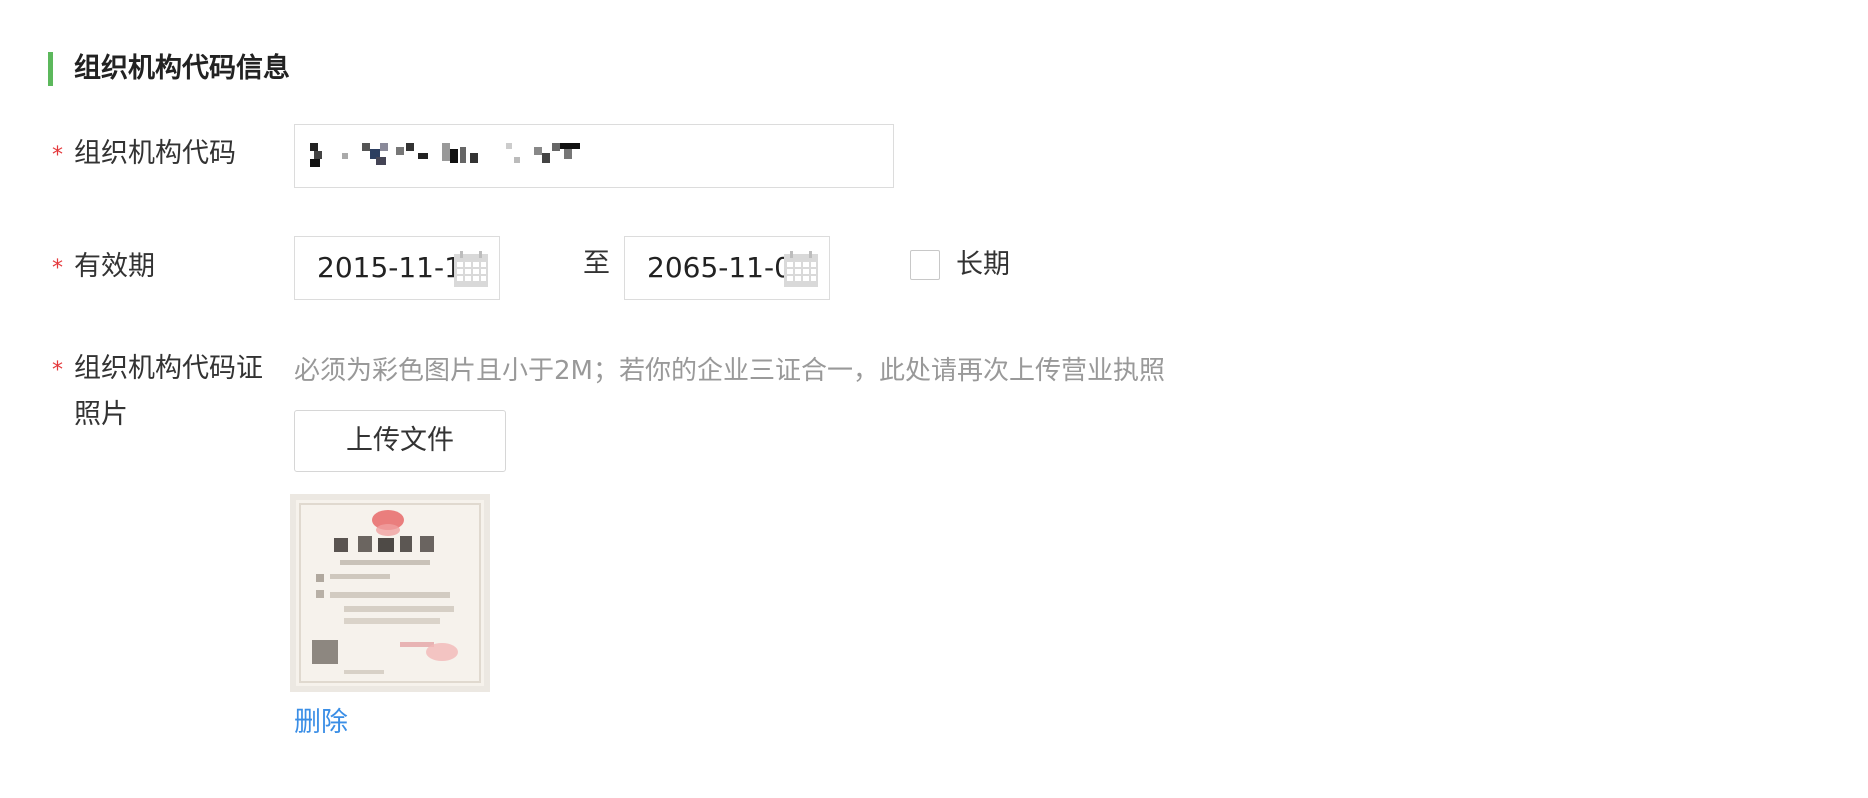  I want to click on date-range-separator: 至, so click(596, 263).